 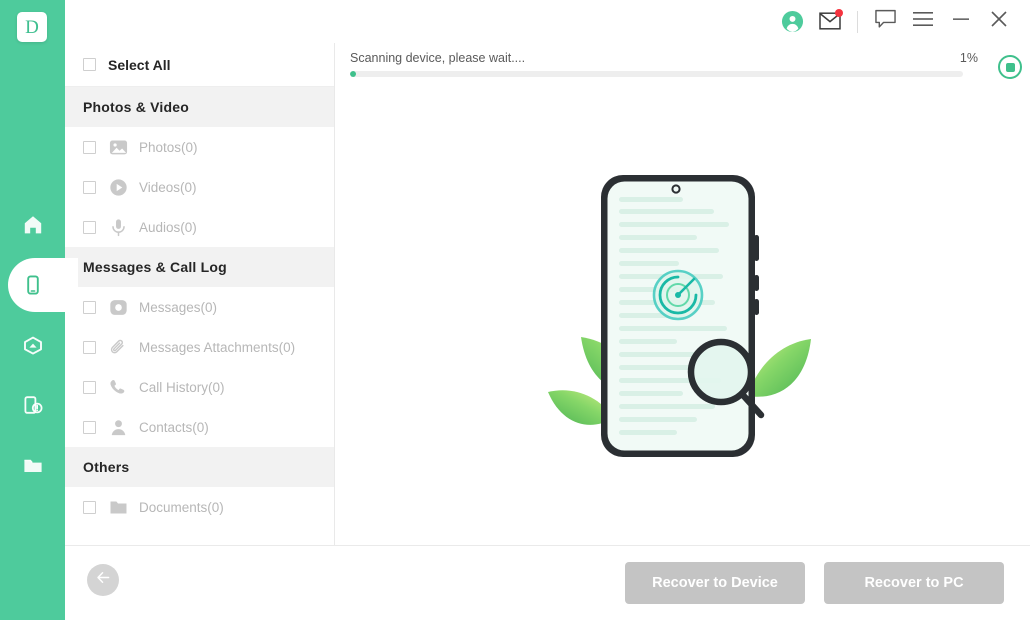 What do you see at coordinates (118, 227) in the screenshot?
I see `audio-icon` at bounding box center [118, 227].